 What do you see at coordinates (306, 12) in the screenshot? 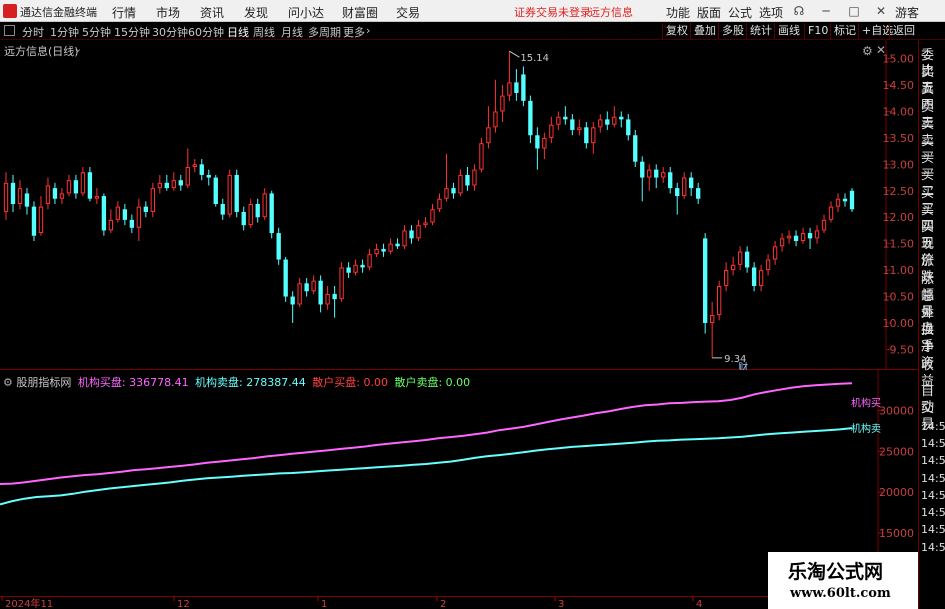
I see `menu-ask: 问小达` at bounding box center [306, 12].